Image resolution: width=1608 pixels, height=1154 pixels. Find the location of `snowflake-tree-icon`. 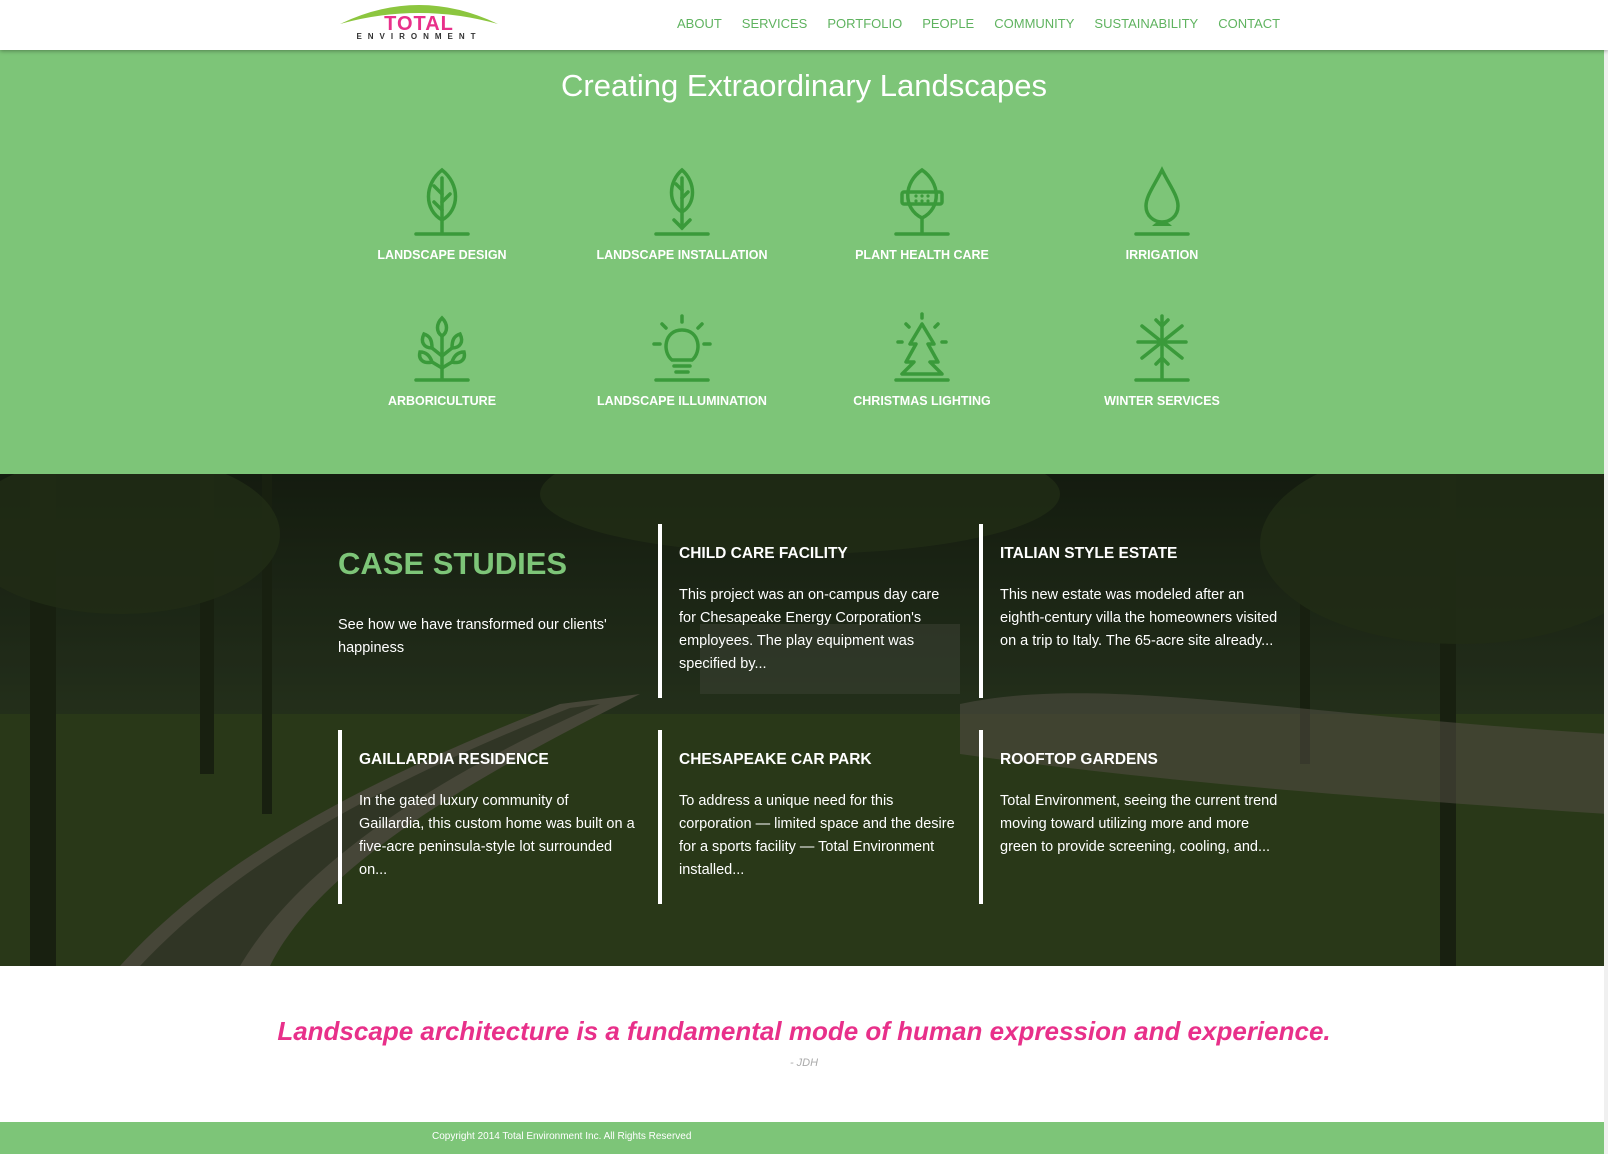

snowflake-tree-icon is located at coordinates (1162, 348).